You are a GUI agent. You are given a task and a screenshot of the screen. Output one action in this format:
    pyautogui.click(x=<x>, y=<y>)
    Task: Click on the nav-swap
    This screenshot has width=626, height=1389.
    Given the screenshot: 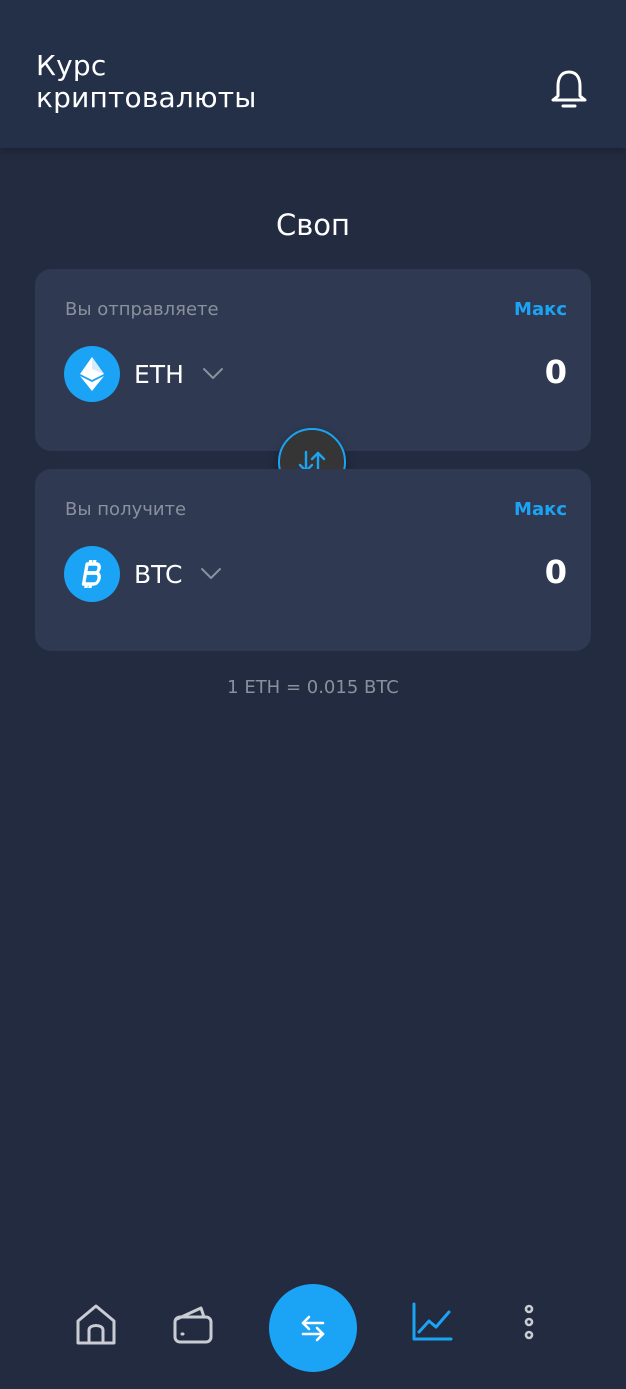 What is the action you would take?
    pyautogui.click(x=313, y=1328)
    